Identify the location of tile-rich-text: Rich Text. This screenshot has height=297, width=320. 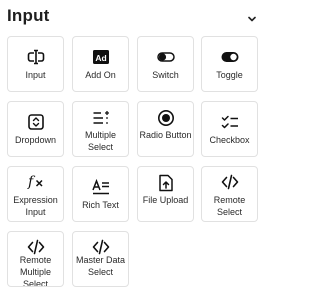
(100, 194).